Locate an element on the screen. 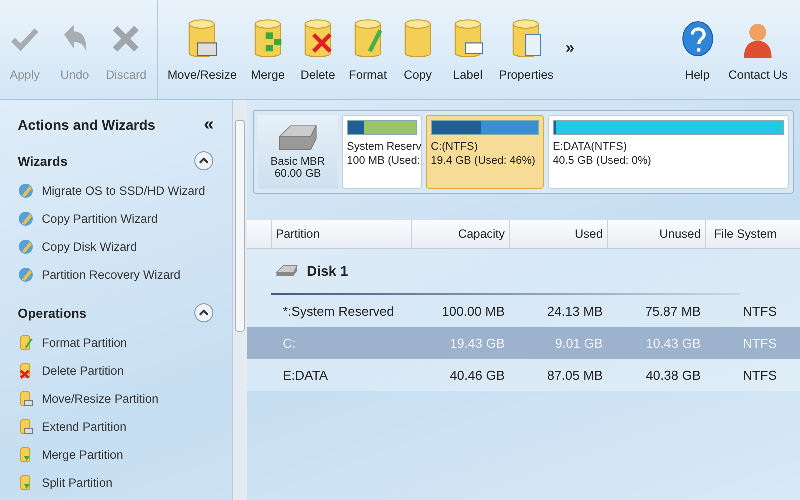 This screenshot has width=800, height=500. partition-block: C:(NTFS) 19.4 GB (Used: 46%) is located at coordinates (485, 152).